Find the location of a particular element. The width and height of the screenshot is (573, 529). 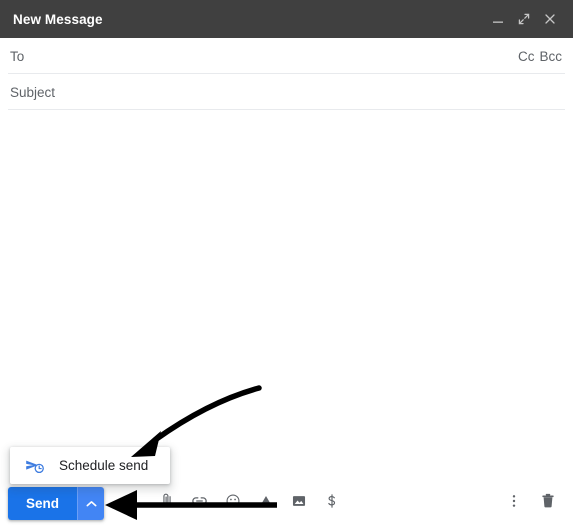

more-options-icon is located at coordinates (514, 503).